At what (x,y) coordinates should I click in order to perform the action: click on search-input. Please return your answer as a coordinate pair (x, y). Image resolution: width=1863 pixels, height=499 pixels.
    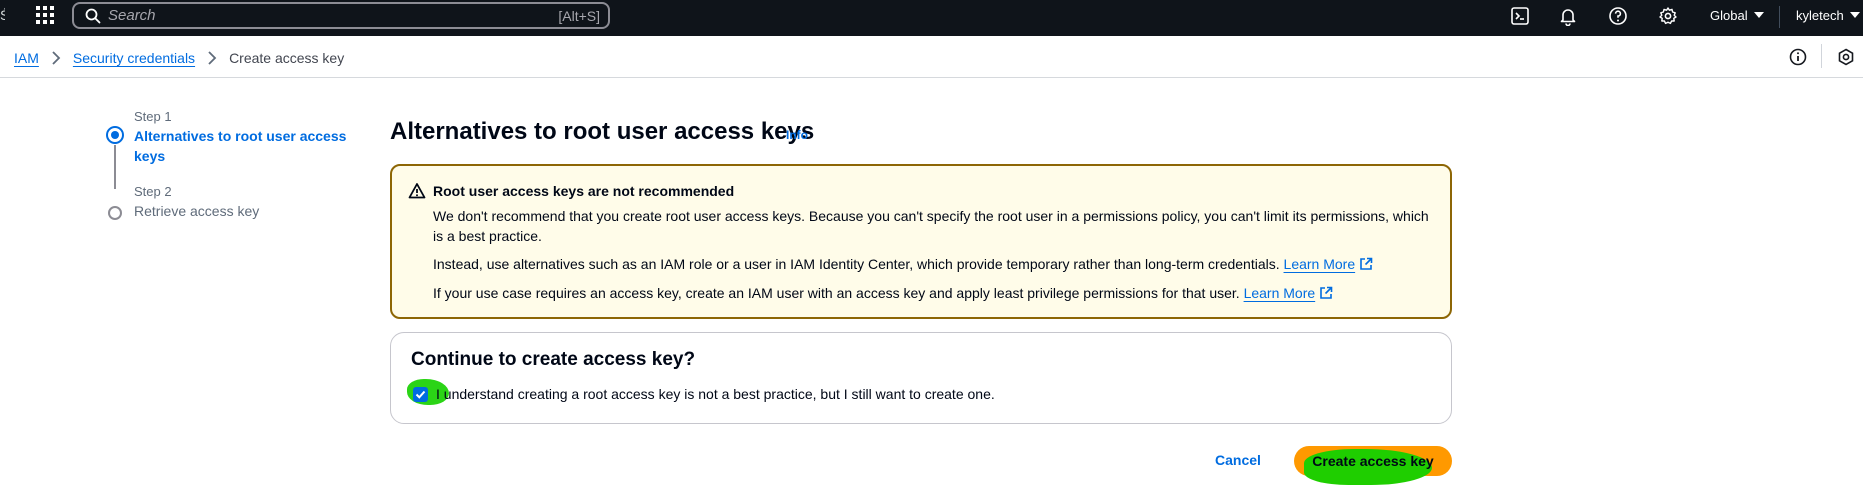
    Looking at the image, I should click on (318, 15).